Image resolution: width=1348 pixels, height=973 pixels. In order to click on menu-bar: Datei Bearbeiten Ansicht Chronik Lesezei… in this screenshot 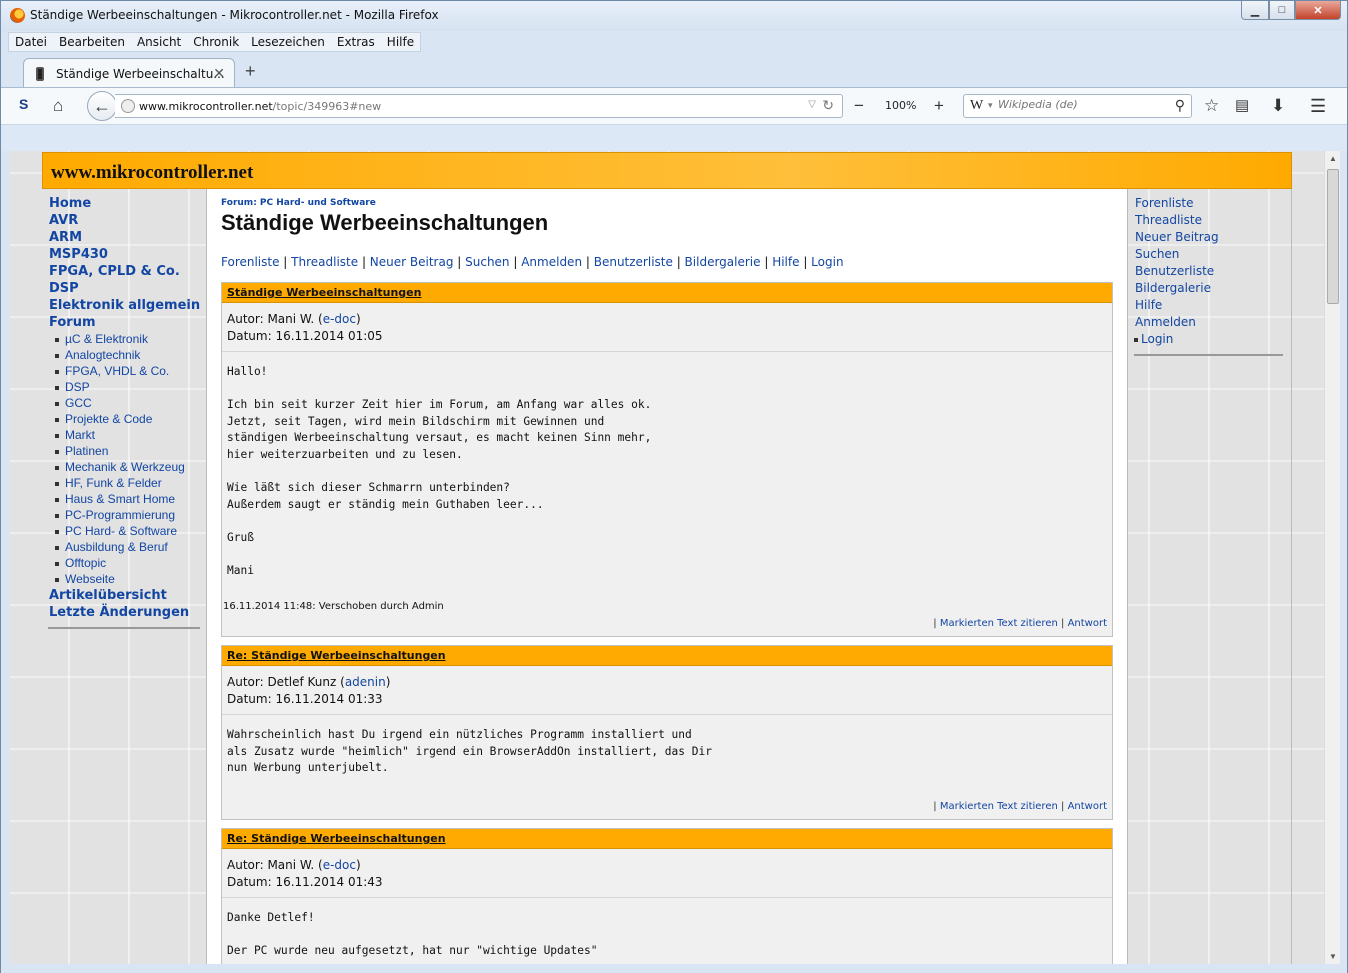, I will do `click(215, 42)`.